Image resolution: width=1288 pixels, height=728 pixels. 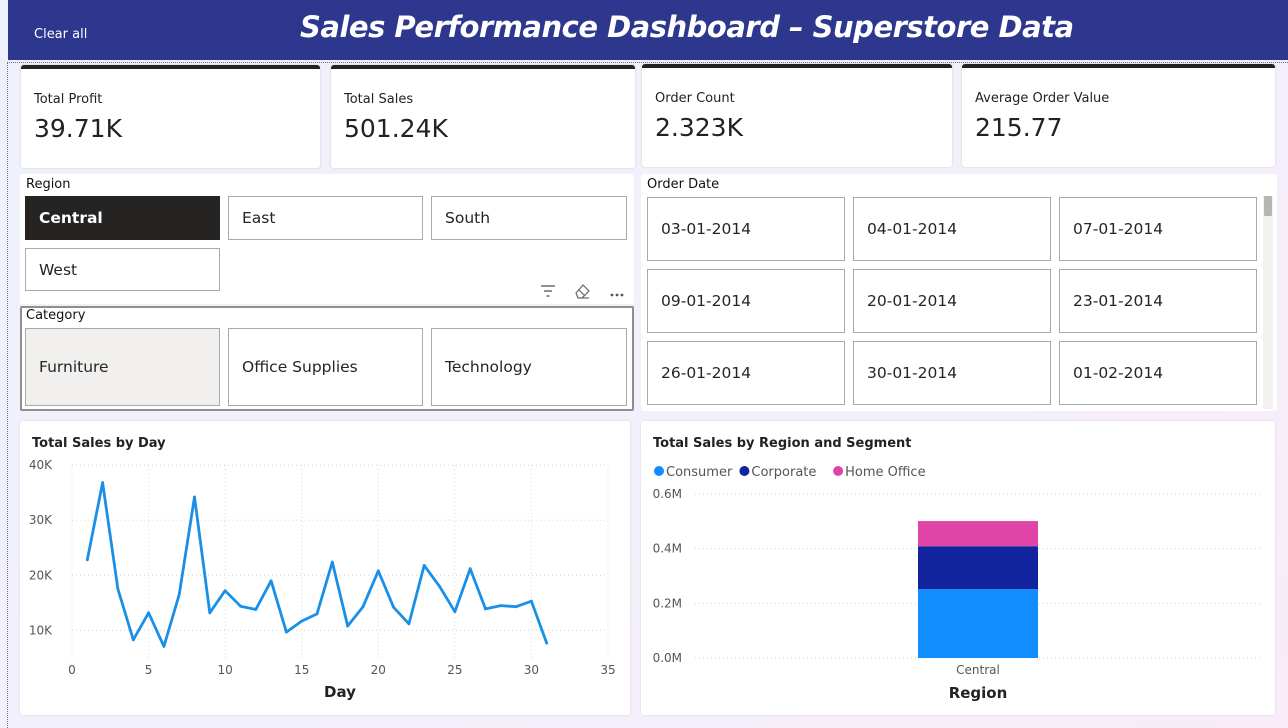 I want to click on region-slicer-title: Region, so click(x=48, y=184).